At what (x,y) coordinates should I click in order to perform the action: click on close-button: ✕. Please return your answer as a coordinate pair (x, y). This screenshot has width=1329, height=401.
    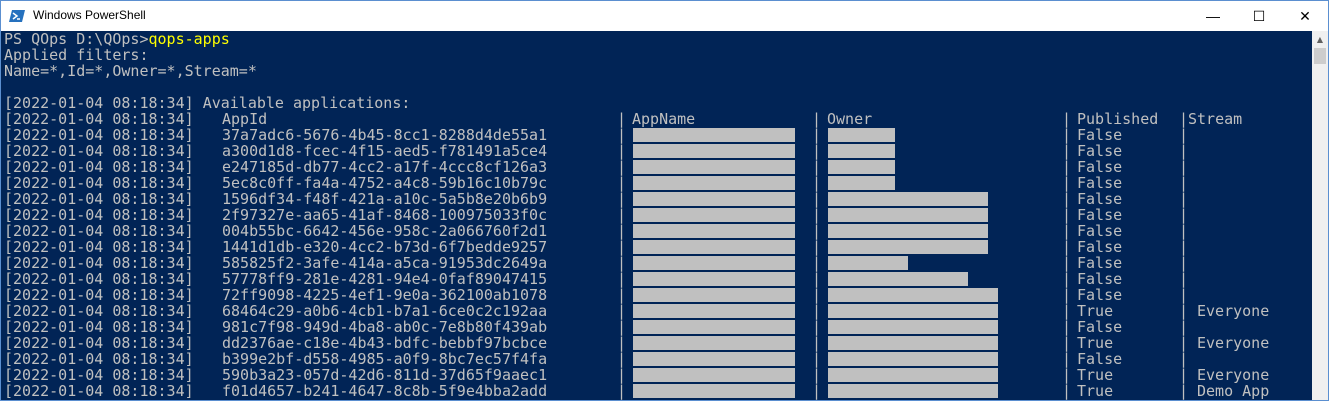
    Looking at the image, I should click on (1305, 16).